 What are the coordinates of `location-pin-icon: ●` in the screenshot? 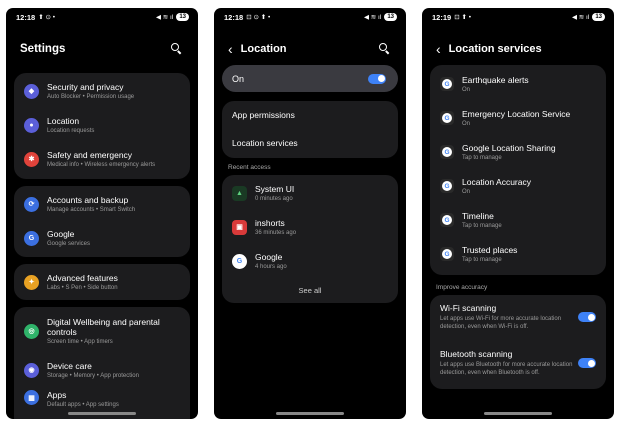 It's located at (31, 125).